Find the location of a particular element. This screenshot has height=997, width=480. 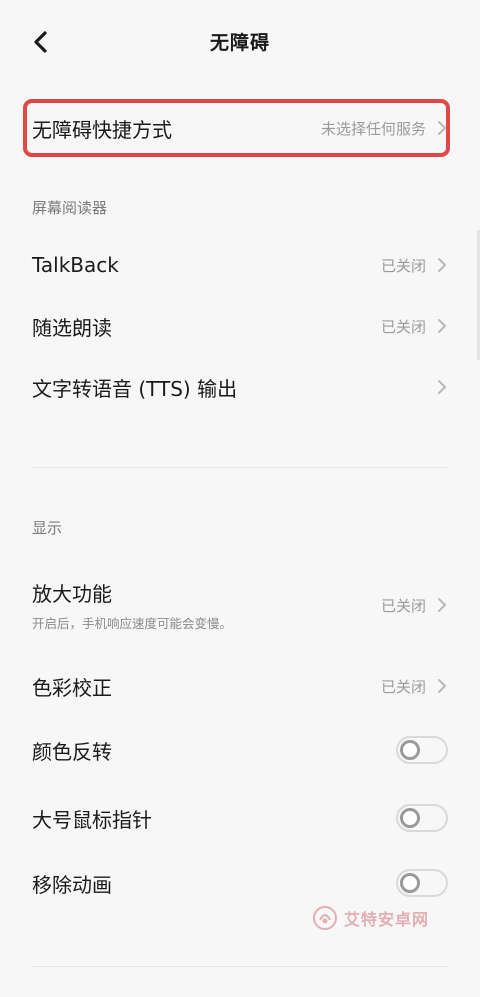

watermark-text: 艾特安卓网 is located at coordinates (387, 919).